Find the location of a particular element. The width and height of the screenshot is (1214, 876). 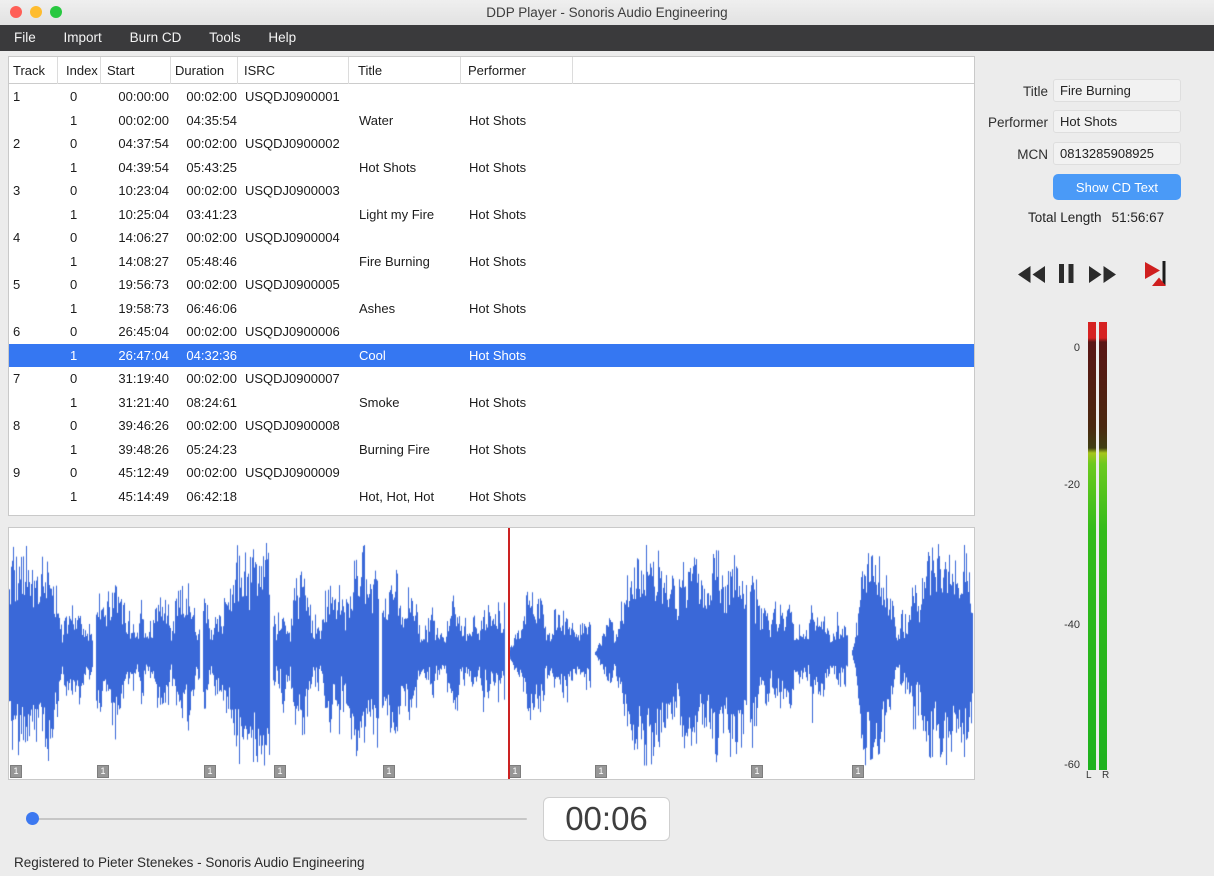

table-row: 1 39:48:26 05:24:23 Burning Fire Hot Shots is located at coordinates (491, 450).